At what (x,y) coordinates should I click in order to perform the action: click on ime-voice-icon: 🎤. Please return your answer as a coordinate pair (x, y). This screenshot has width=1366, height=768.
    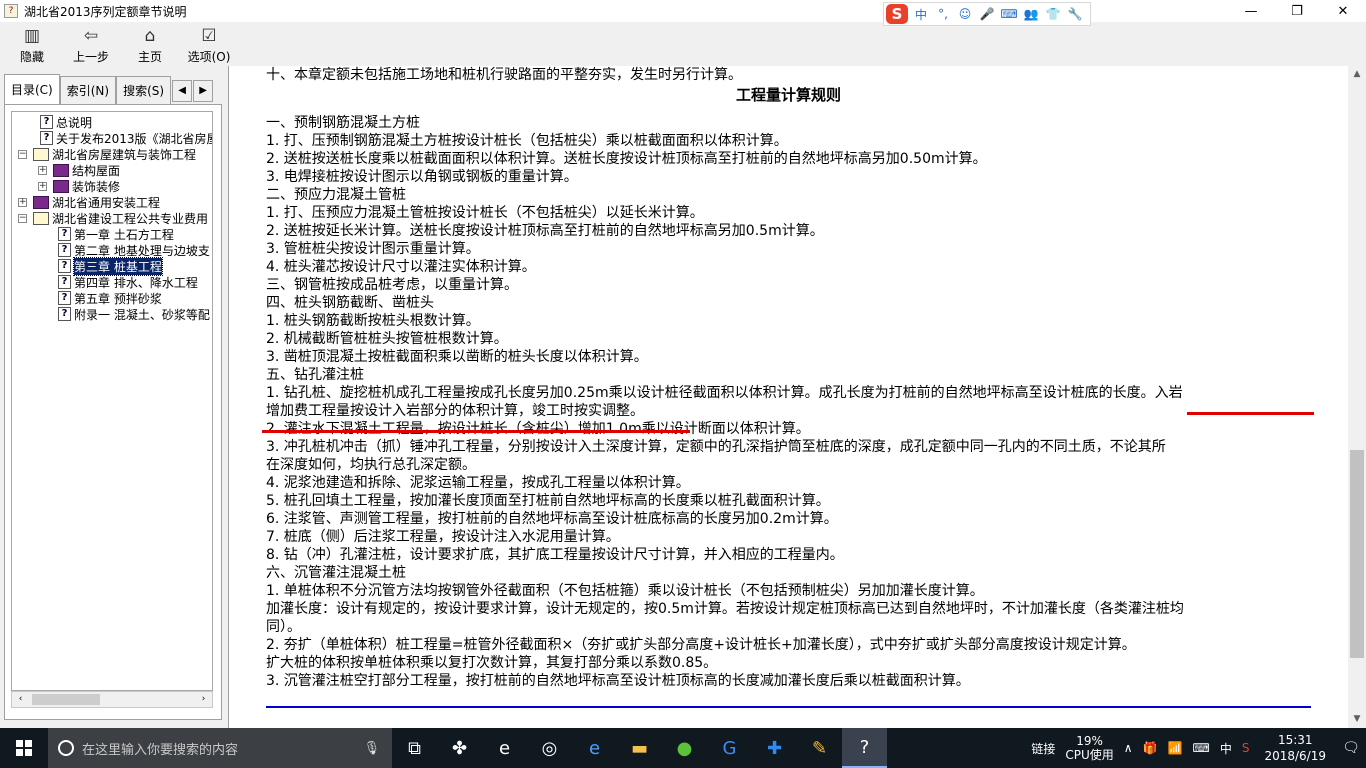
    Looking at the image, I should click on (987, 14).